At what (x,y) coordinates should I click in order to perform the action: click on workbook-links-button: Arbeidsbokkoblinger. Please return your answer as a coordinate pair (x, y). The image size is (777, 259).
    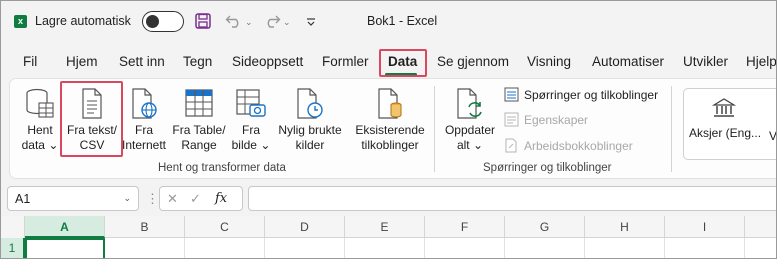
    Looking at the image, I should click on (568, 145).